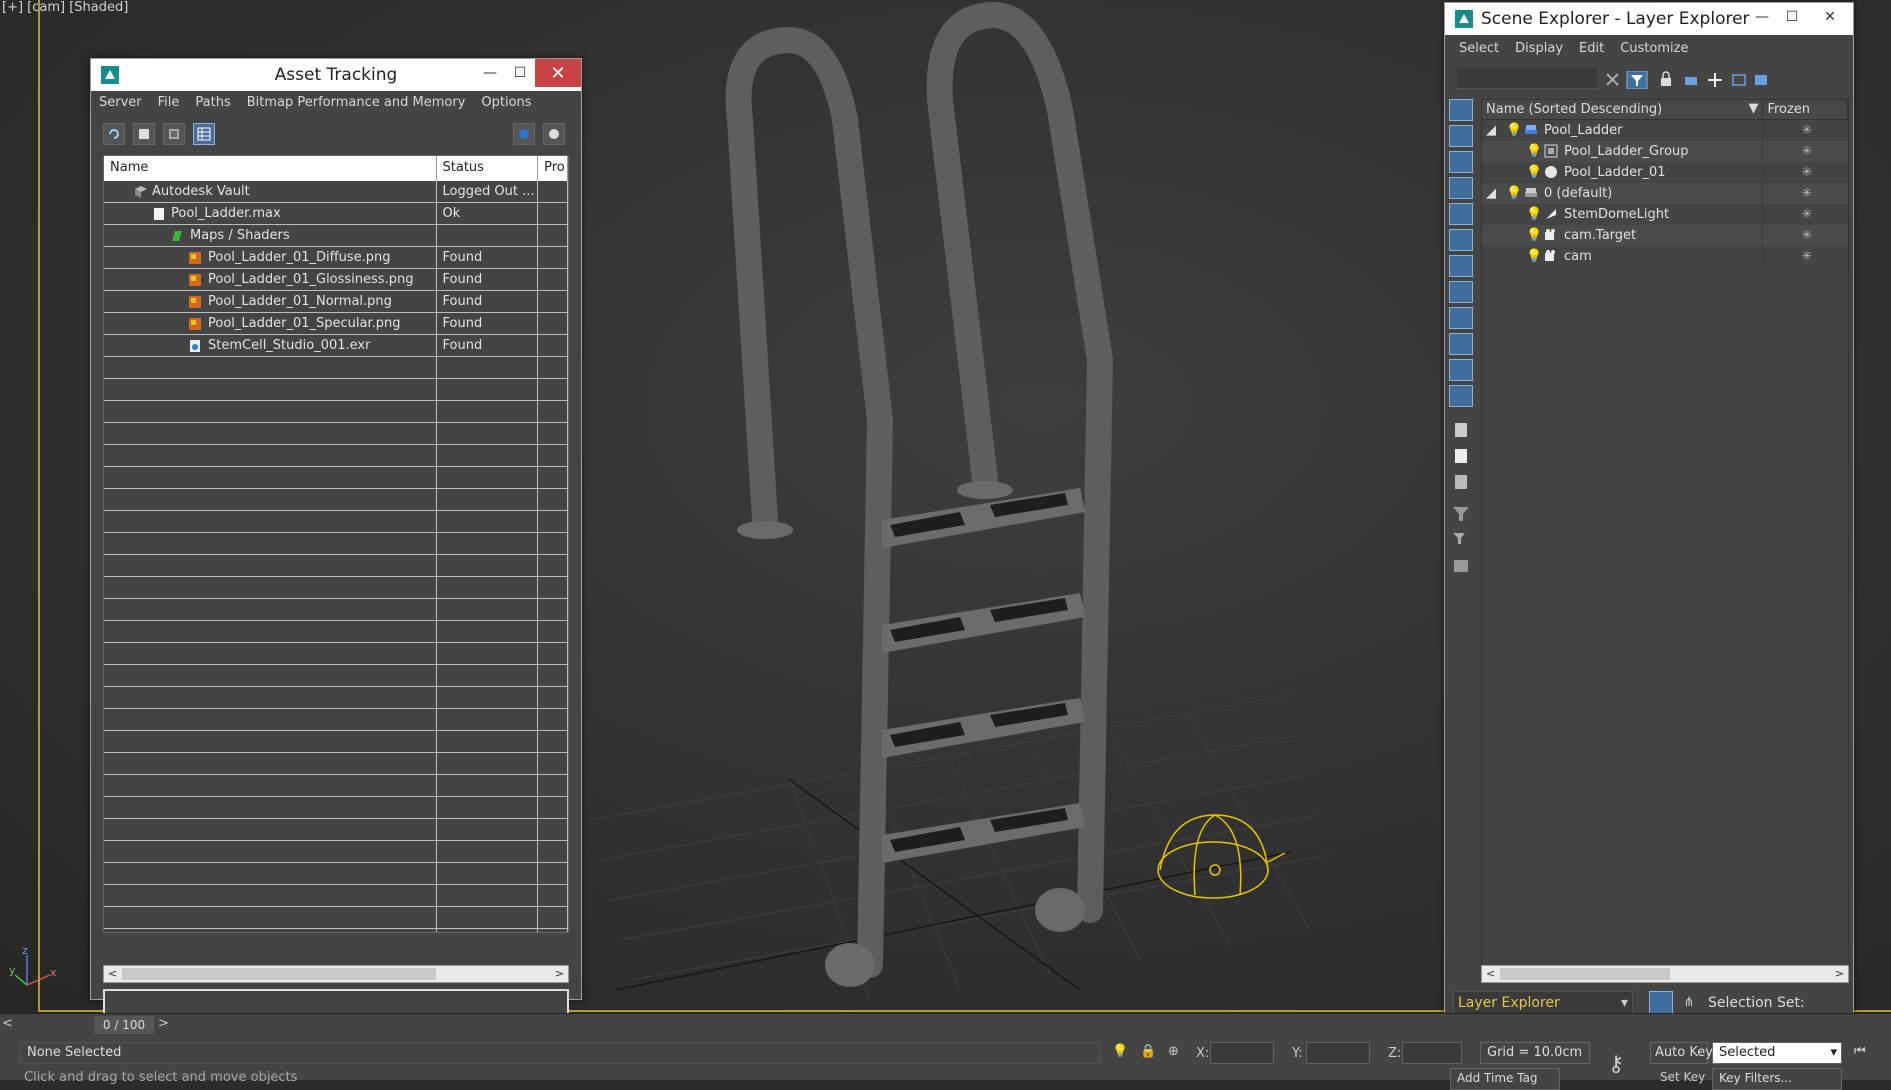  What do you see at coordinates (1616, 1064) in the screenshot?
I see `key-icon: ⚷` at bounding box center [1616, 1064].